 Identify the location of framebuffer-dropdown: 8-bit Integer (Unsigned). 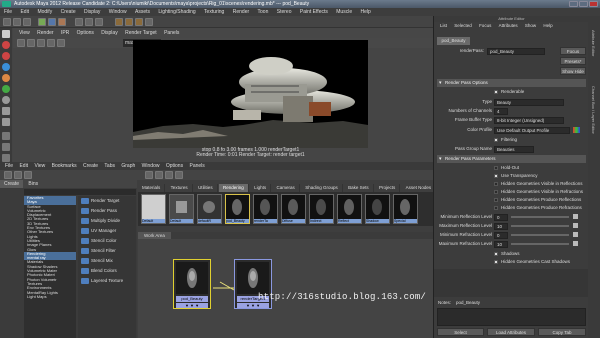
(529, 120).